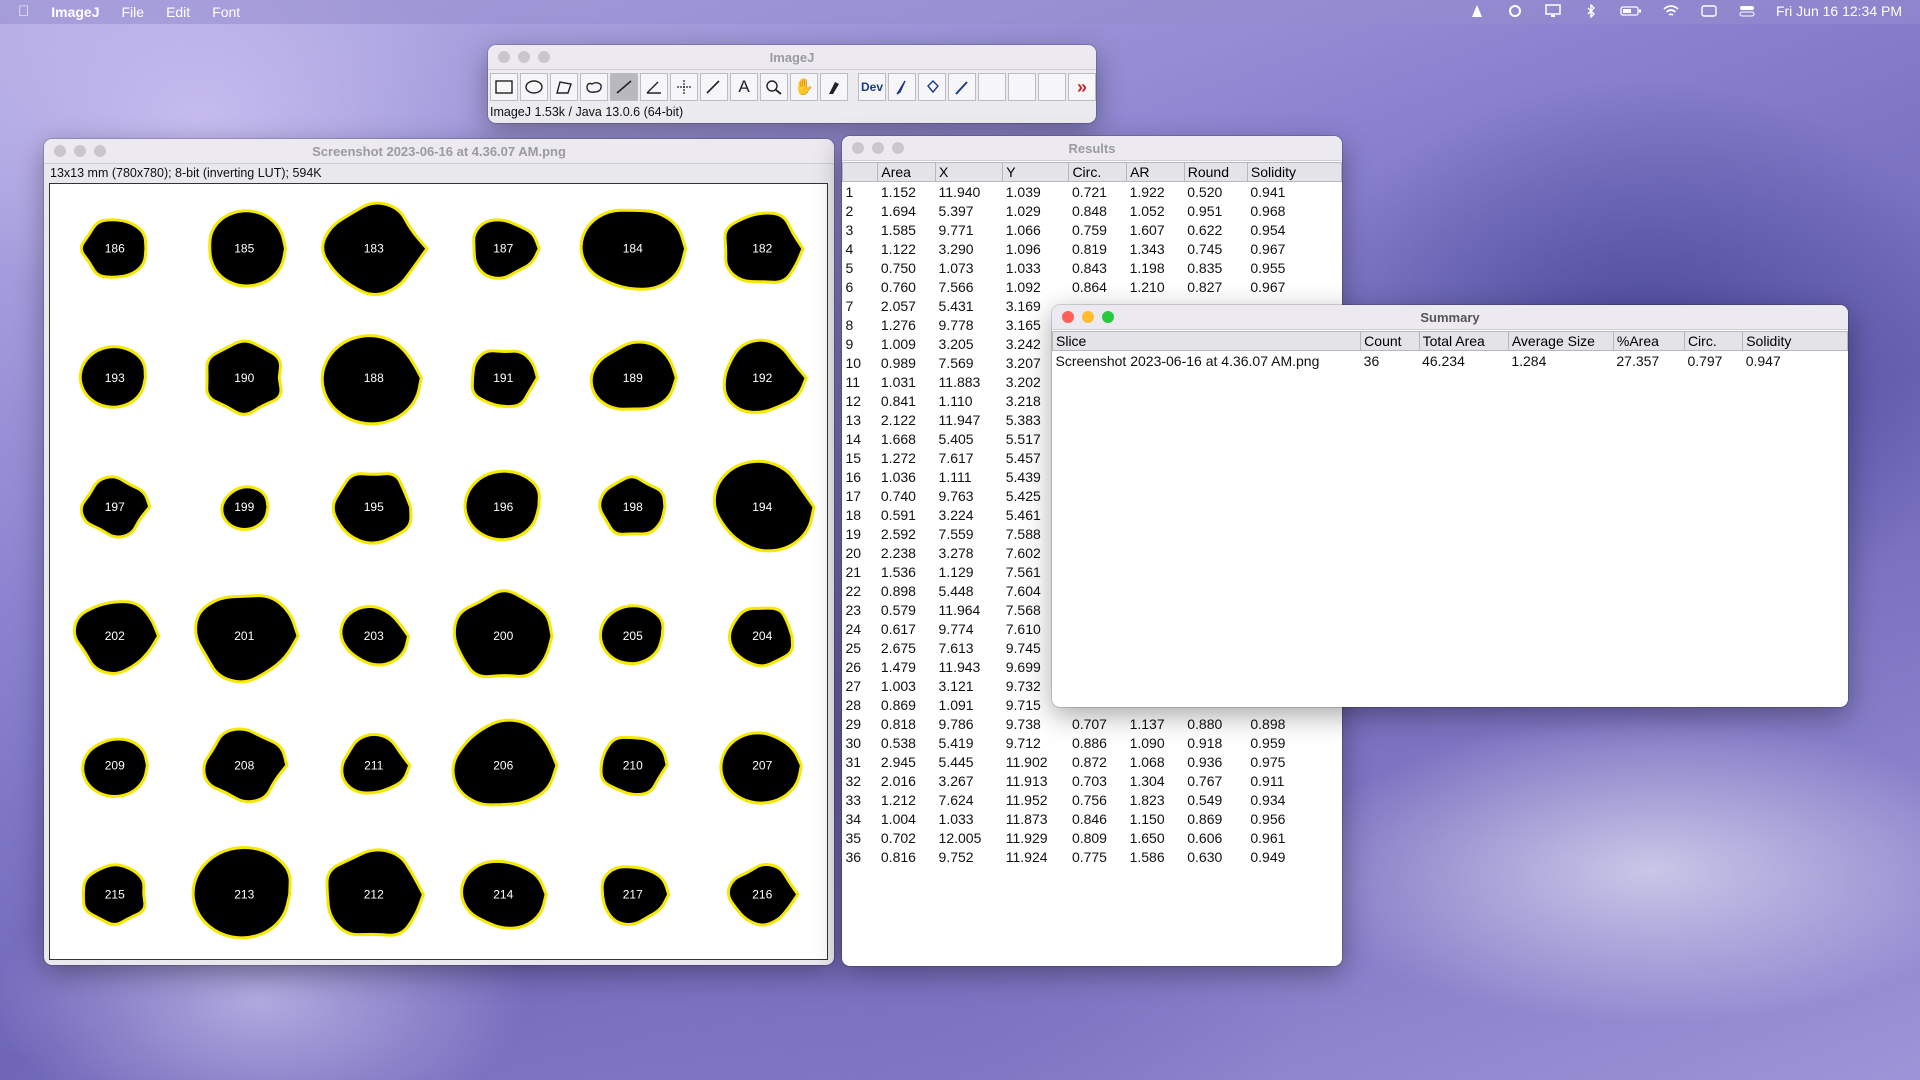  What do you see at coordinates (849, 191) in the screenshot?
I see `table-cell: 1` at bounding box center [849, 191].